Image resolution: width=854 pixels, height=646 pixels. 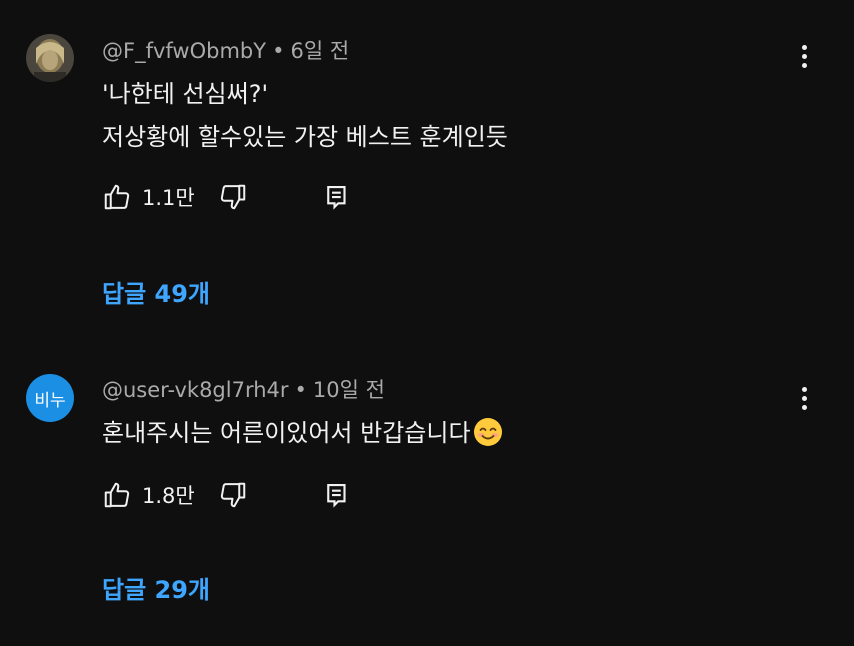 I want to click on avatar: 비누, so click(x=50, y=398).